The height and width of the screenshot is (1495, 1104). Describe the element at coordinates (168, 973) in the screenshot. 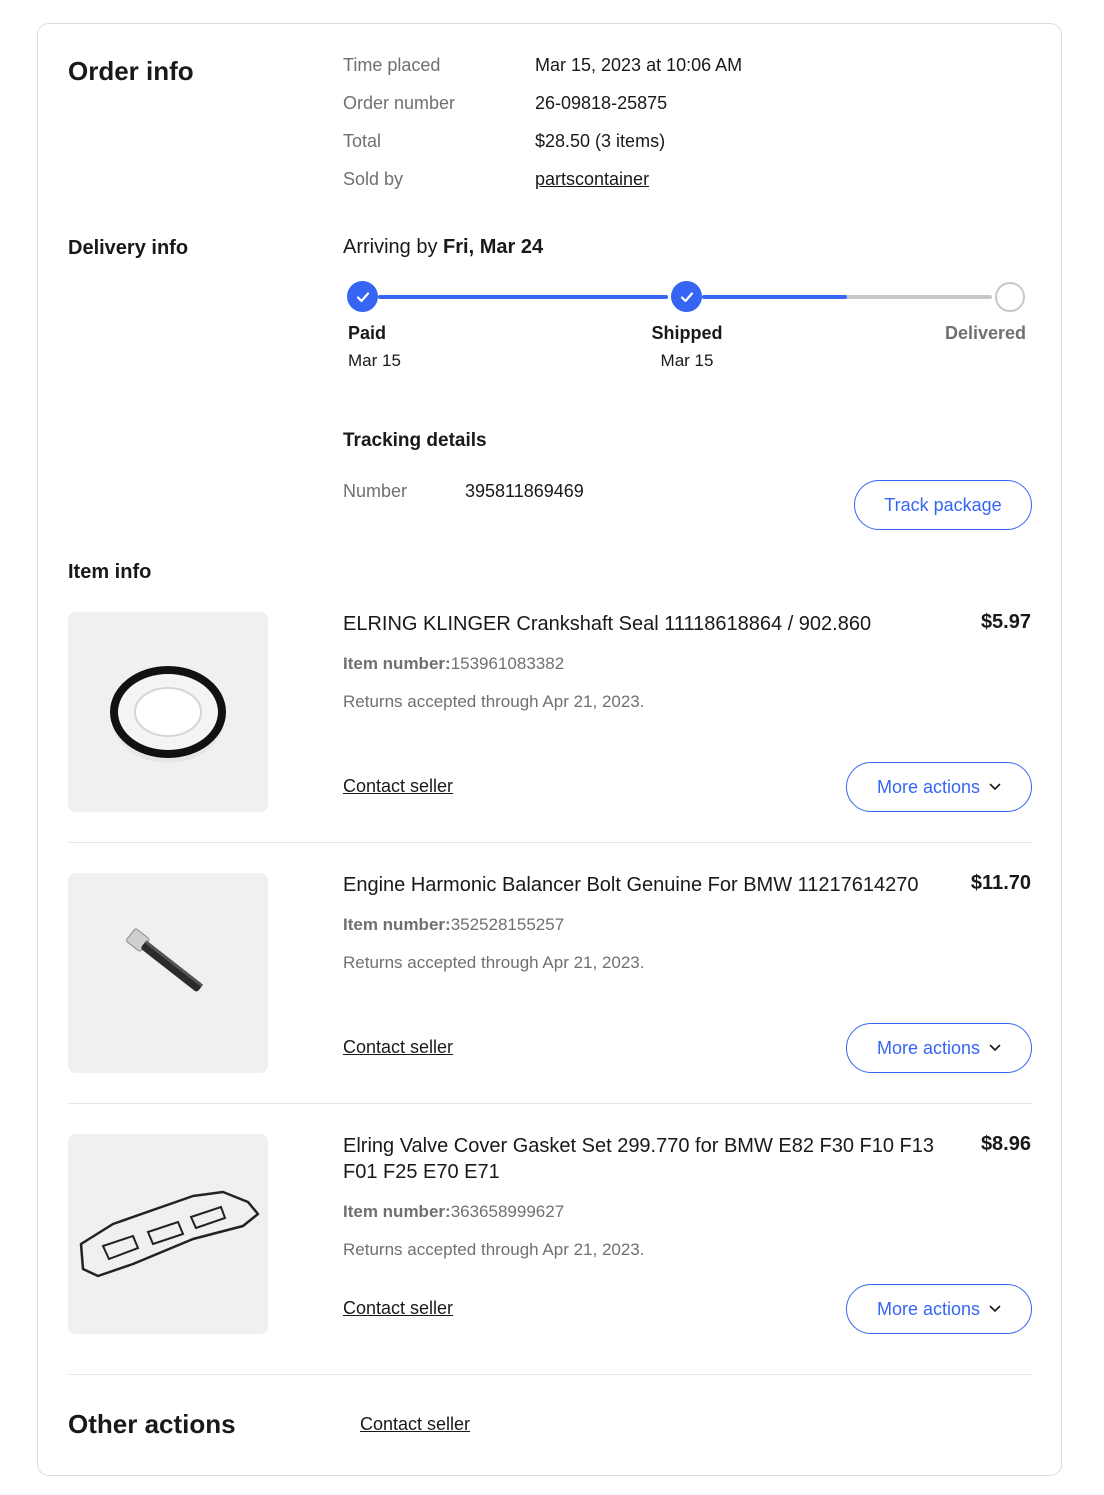

I see `bolt-image` at that location.